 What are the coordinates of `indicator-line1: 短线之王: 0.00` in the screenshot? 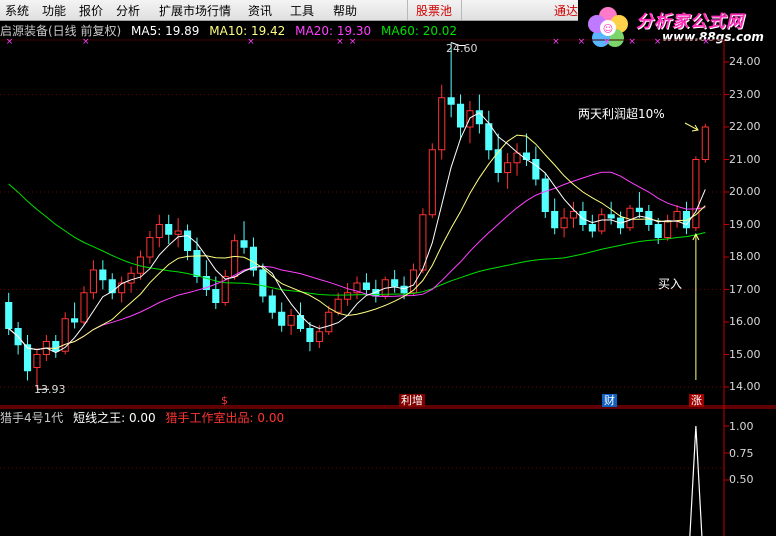 It's located at (114, 418).